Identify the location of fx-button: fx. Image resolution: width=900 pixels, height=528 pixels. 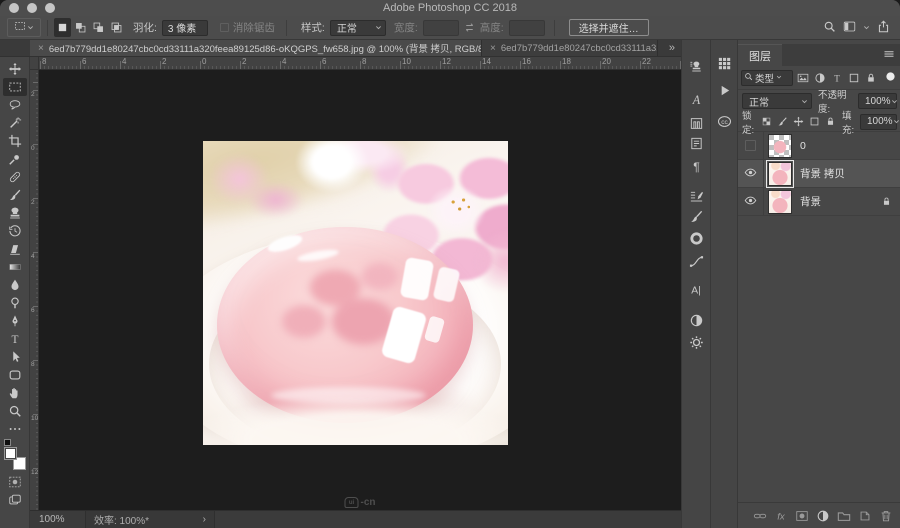
(780, 515).